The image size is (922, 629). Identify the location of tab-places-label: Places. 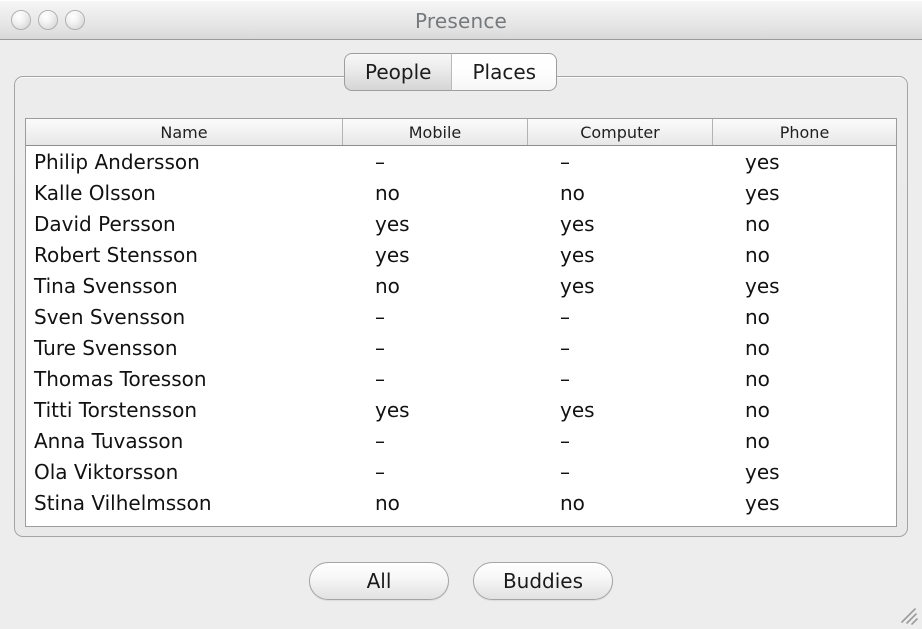
(504, 72).